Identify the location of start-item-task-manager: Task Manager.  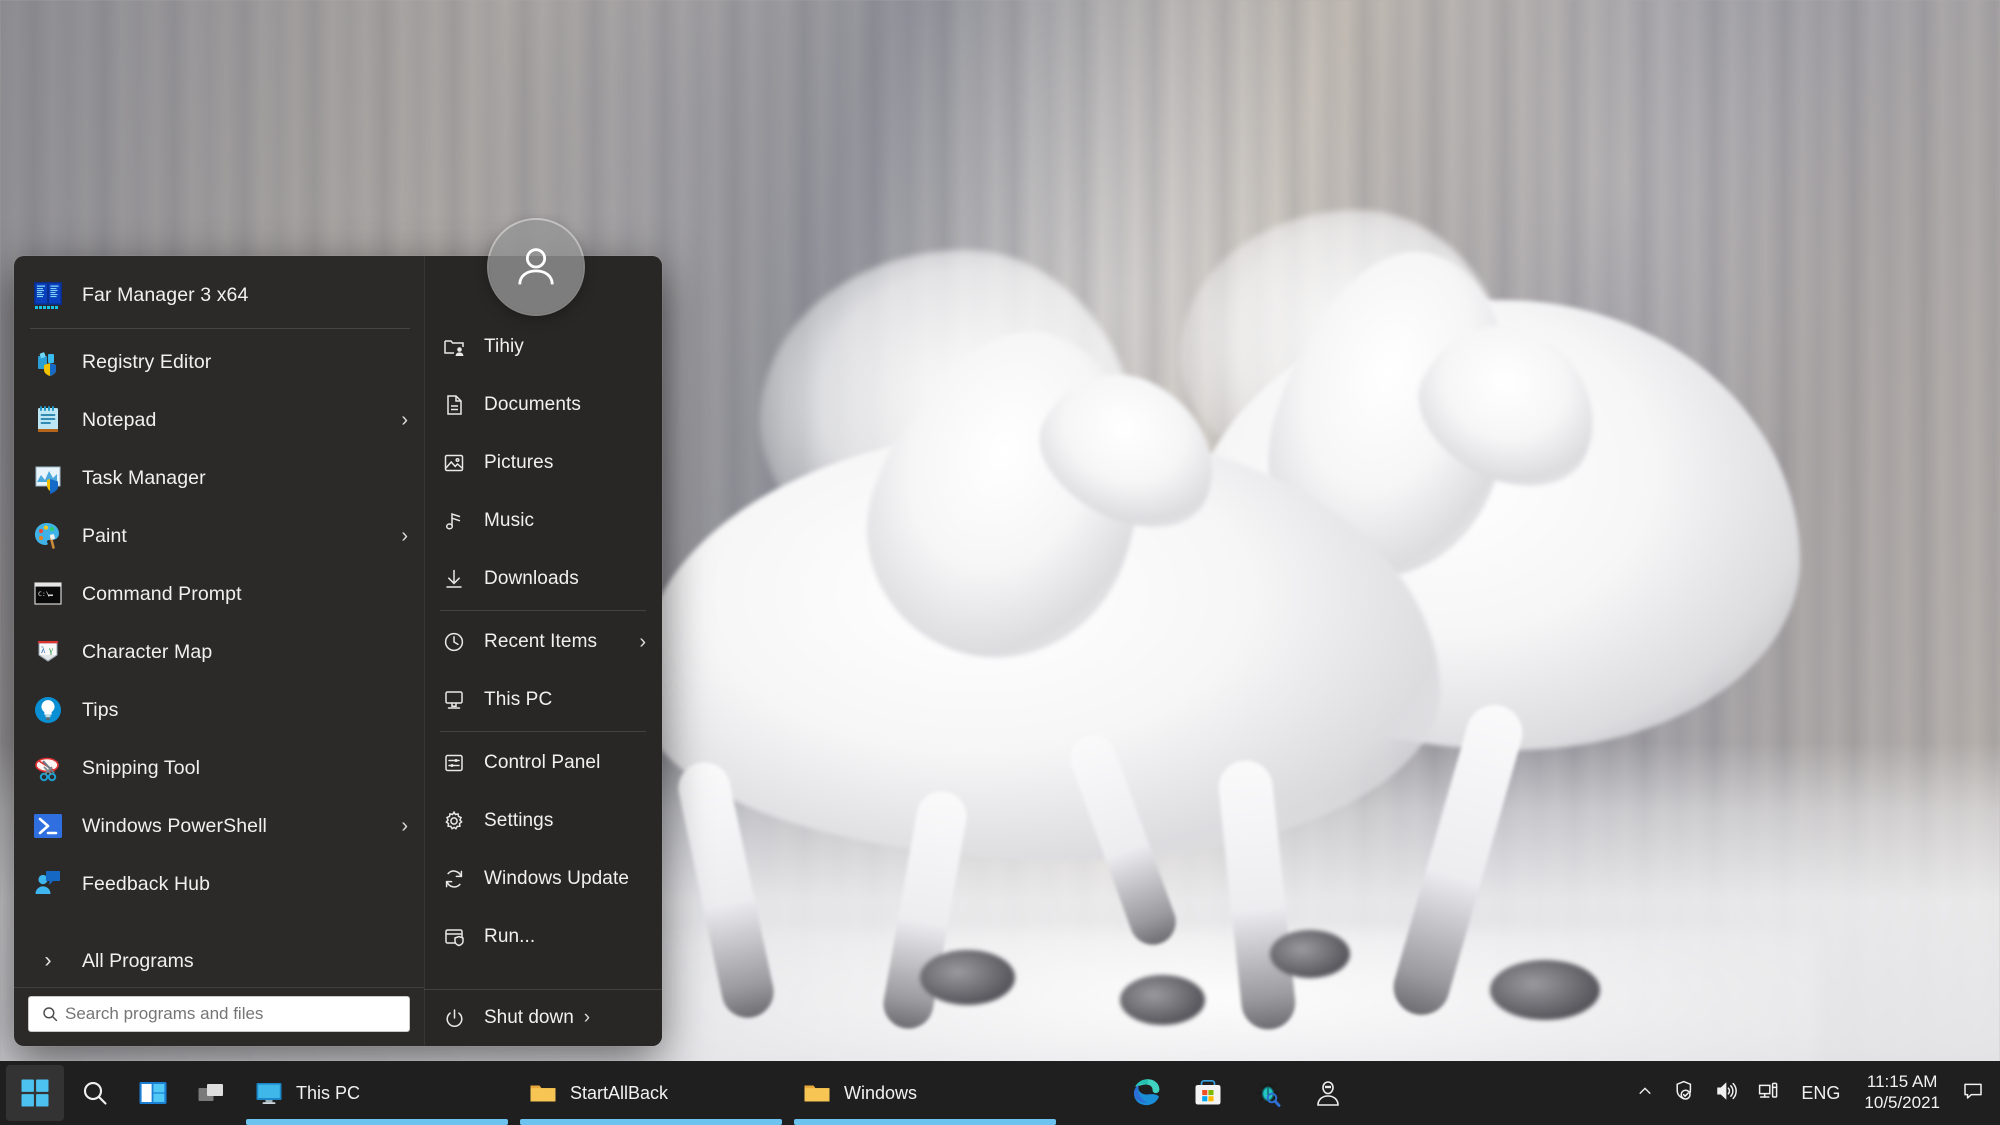
(219, 478).